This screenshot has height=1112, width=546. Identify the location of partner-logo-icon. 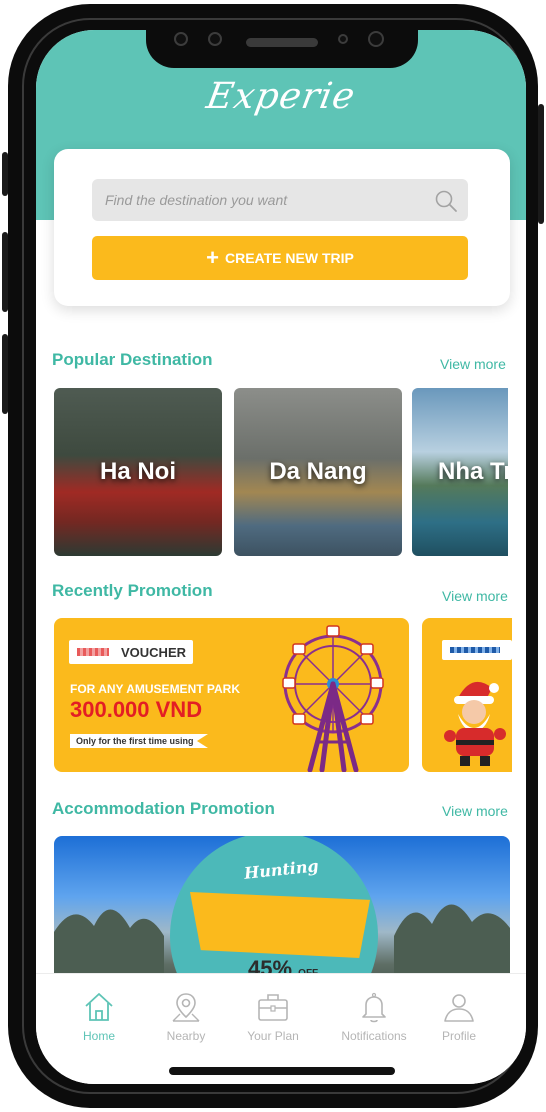
(93, 652).